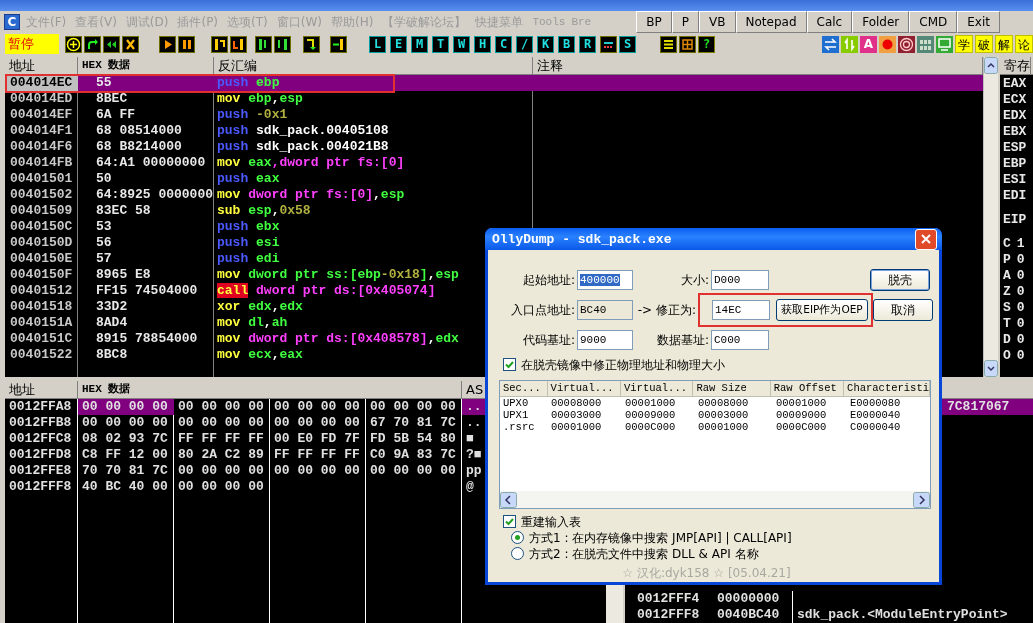  Describe the element at coordinates (723, 415) in the screenshot. I see `table-cell-text: 00003000` at that location.